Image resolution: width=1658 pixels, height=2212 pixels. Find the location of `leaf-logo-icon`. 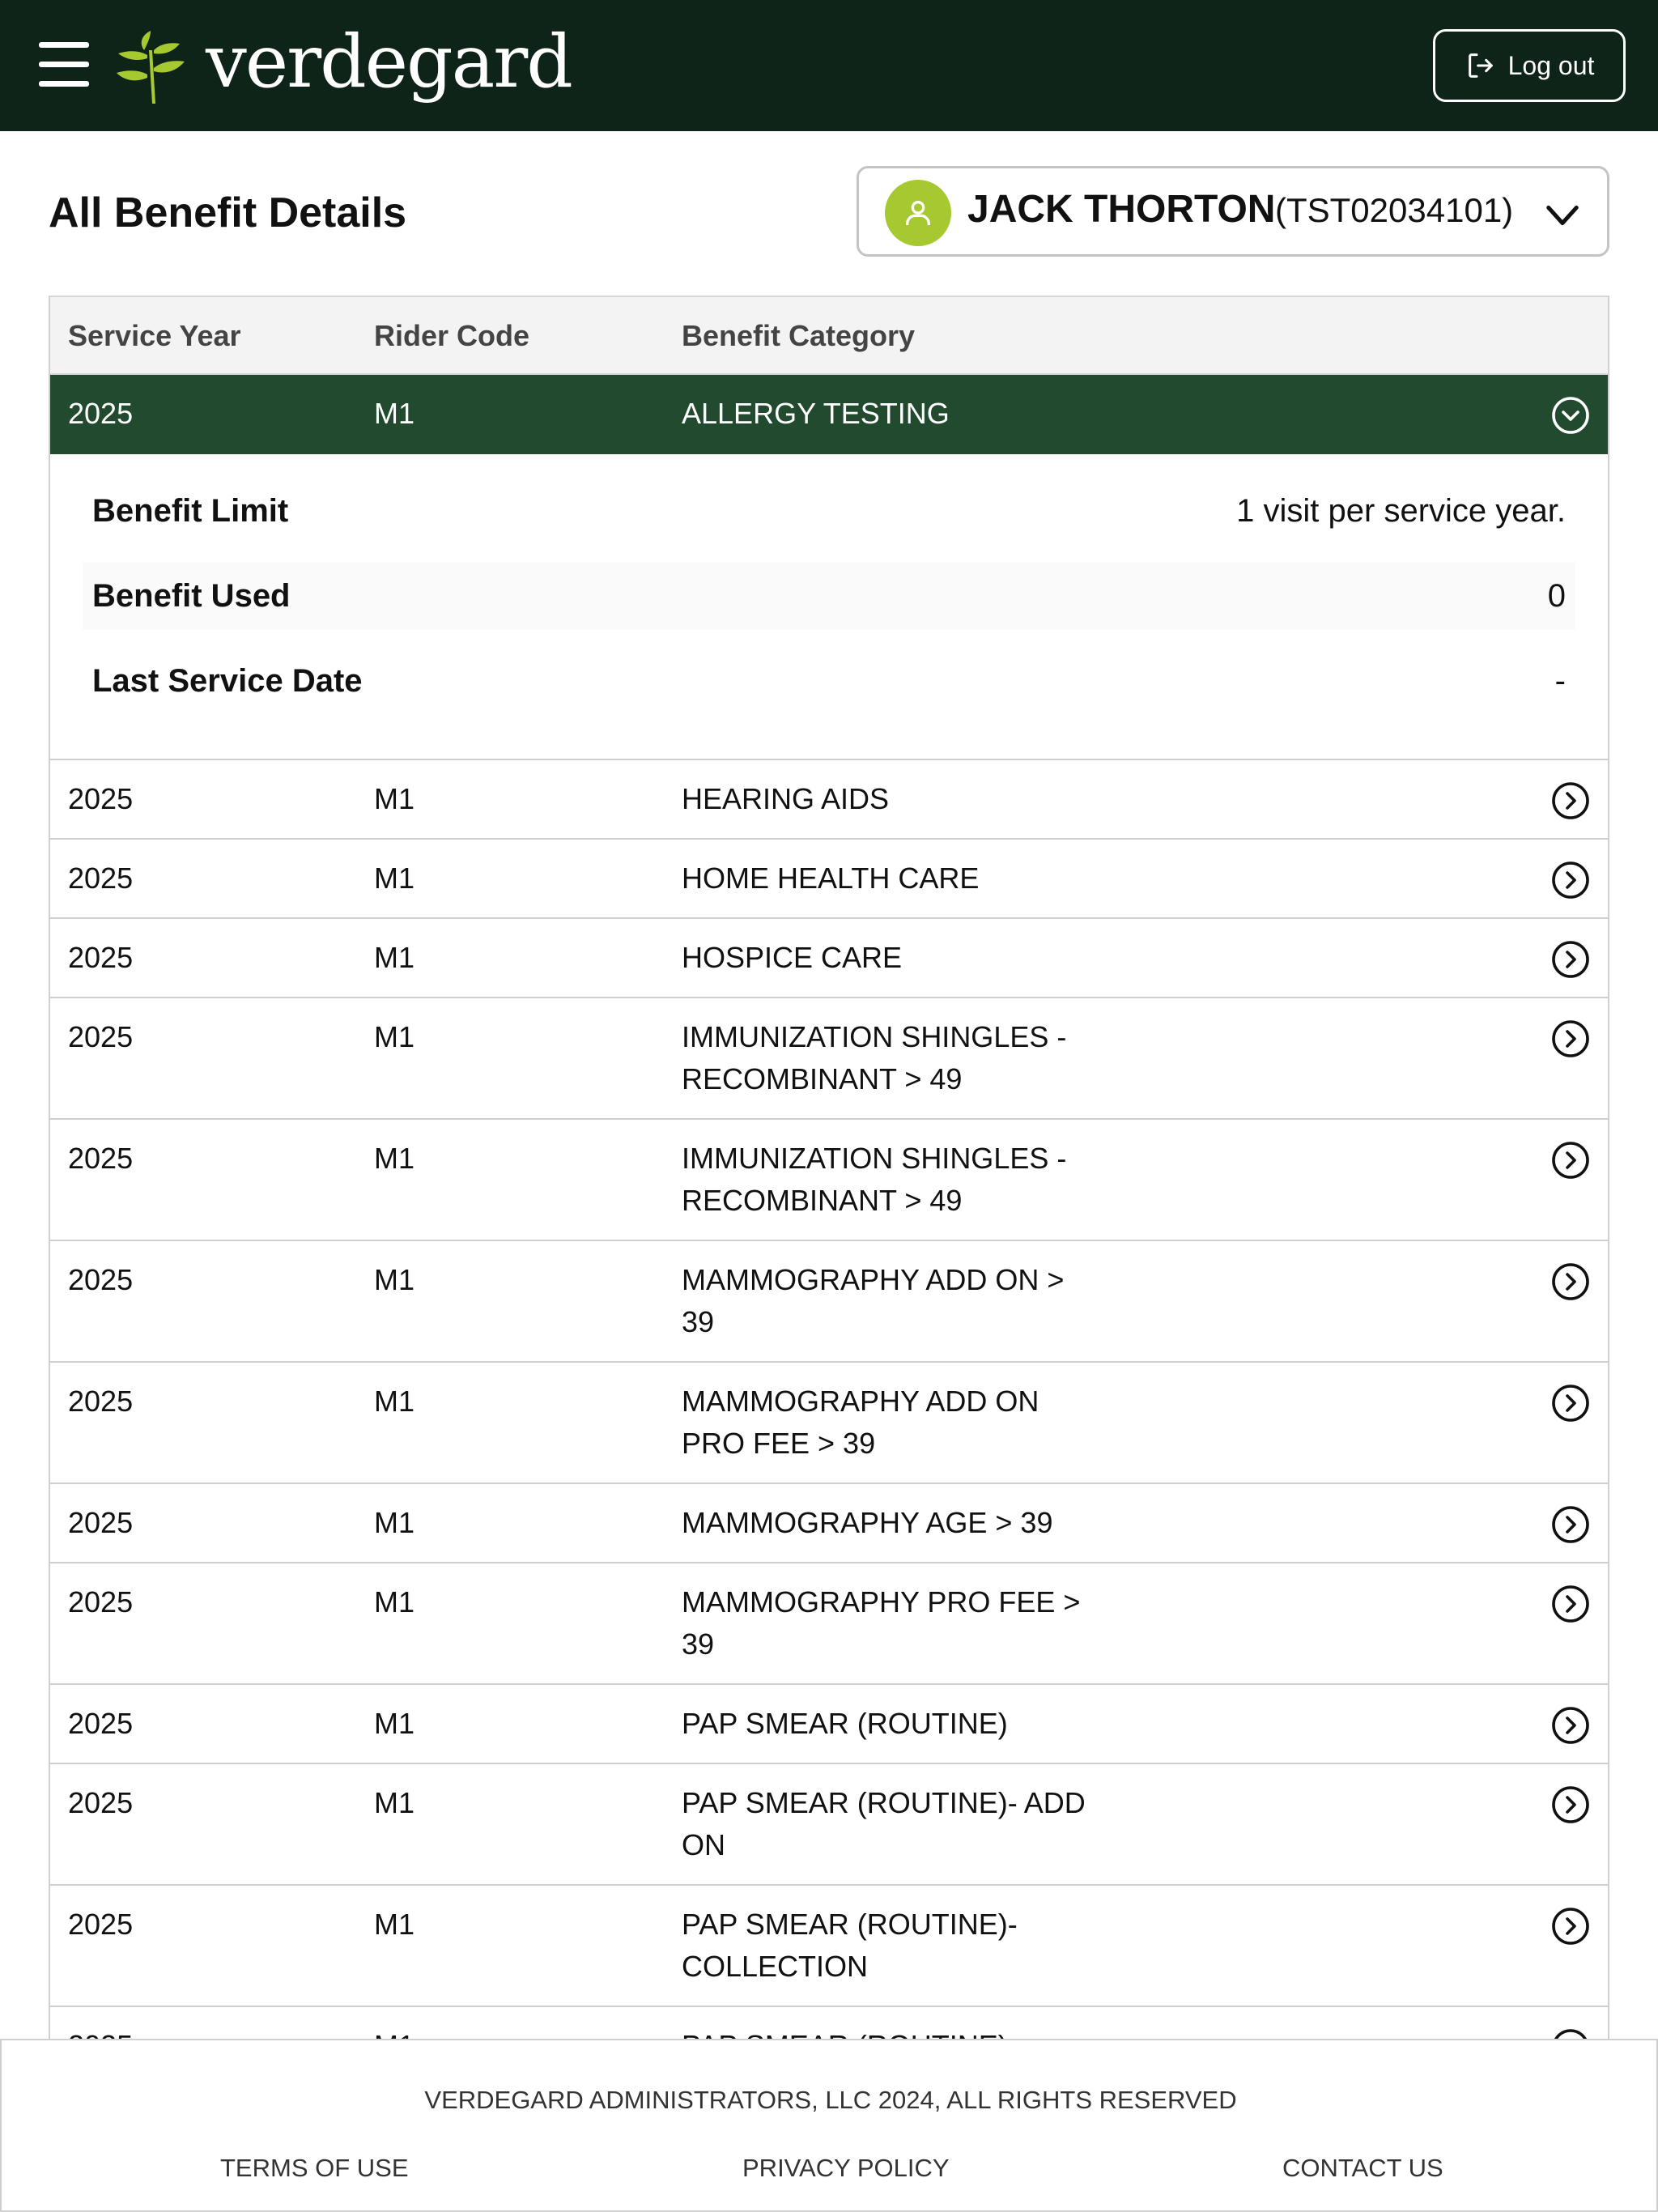

leaf-logo-icon is located at coordinates (151, 67).